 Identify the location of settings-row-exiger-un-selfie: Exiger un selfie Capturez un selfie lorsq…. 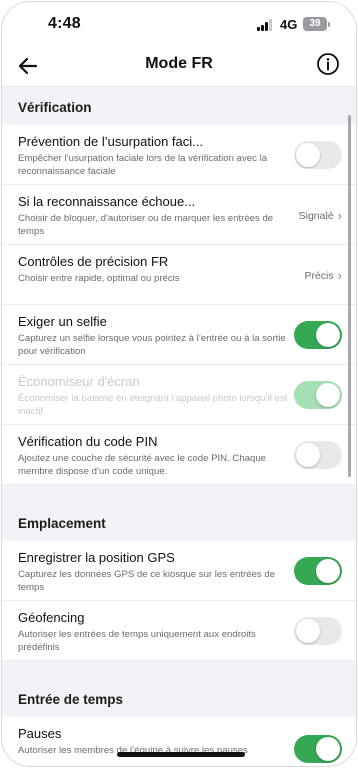
(179, 335).